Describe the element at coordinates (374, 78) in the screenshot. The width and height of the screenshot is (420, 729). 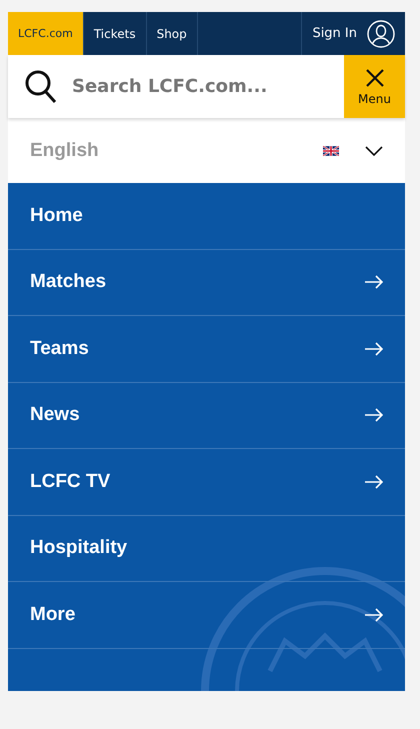
I see `close-icon` at that location.